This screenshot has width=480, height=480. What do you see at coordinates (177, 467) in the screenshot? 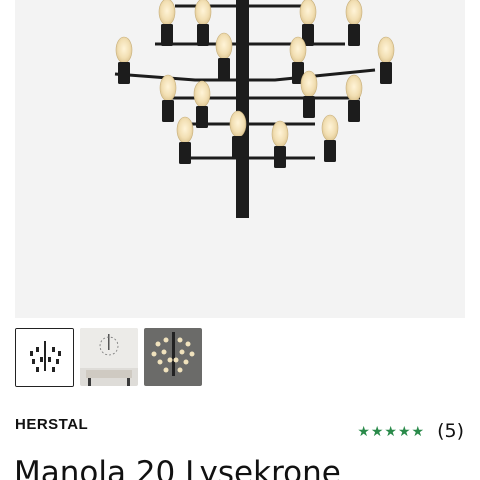
I see `product-title: Manola 20 Lysekrone` at bounding box center [177, 467].